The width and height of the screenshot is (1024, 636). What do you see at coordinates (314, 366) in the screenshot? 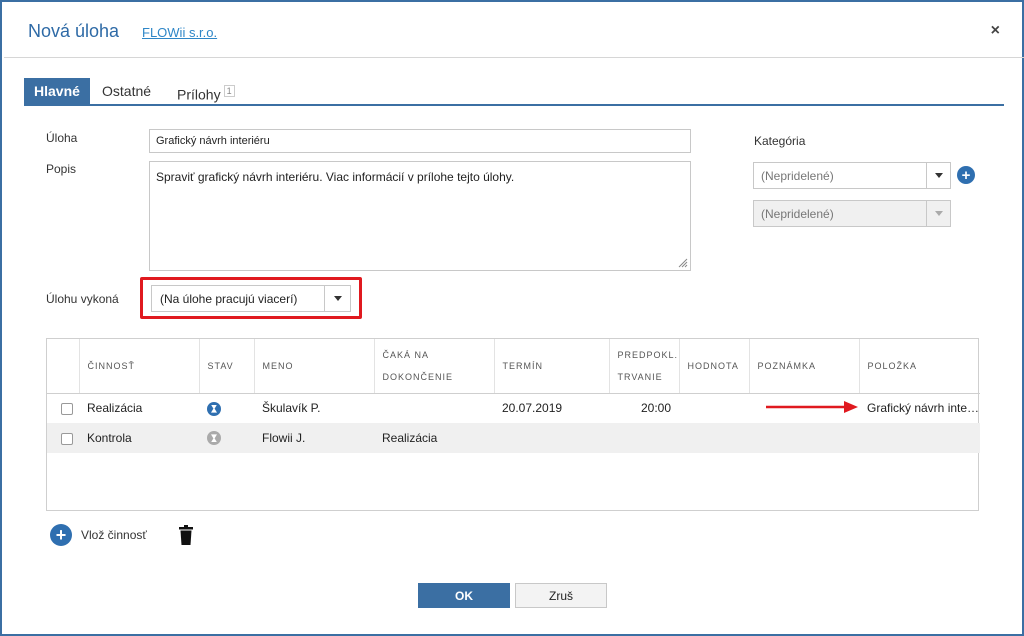
I see `header-name: MENO` at bounding box center [314, 366].